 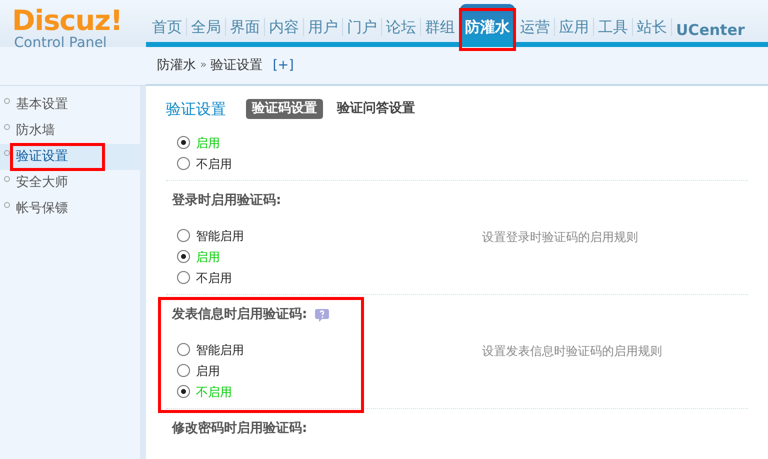 What do you see at coordinates (323, 28) in the screenshot?
I see `nav-tab: 用户` at bounding box center [323, 28].